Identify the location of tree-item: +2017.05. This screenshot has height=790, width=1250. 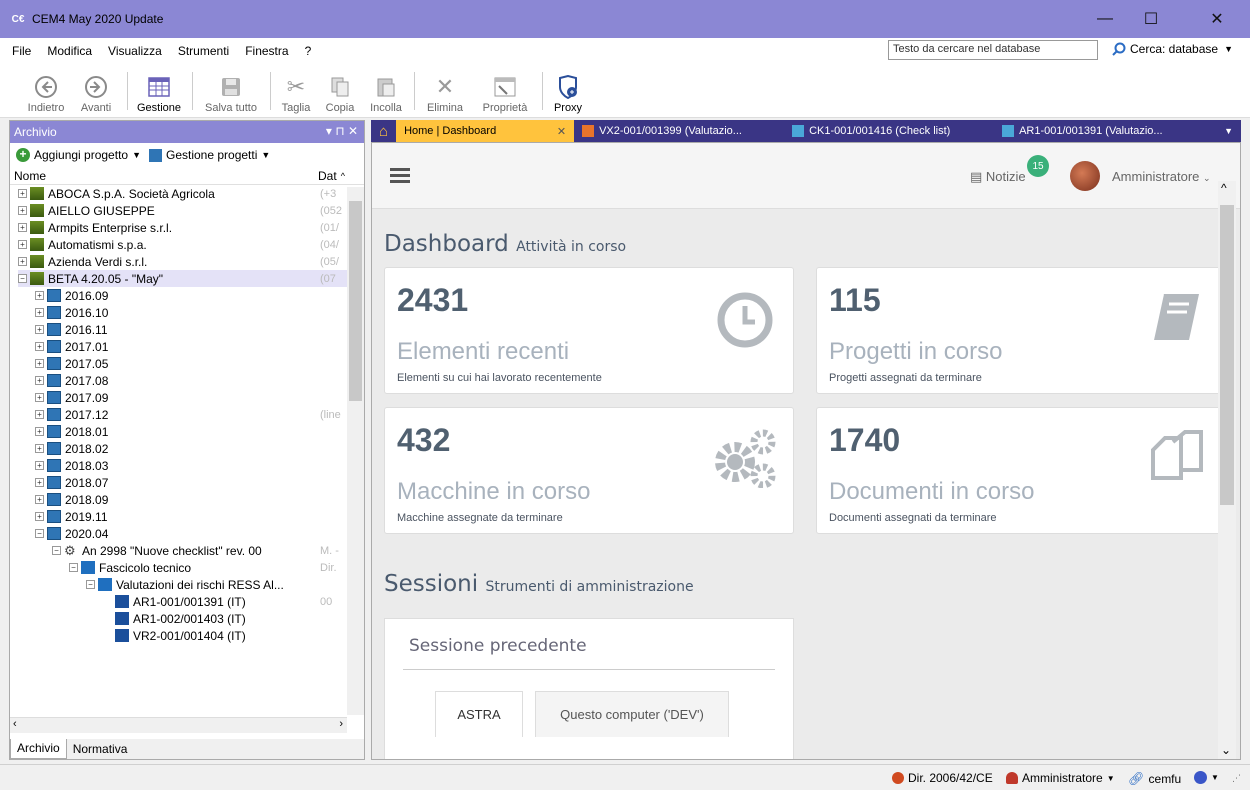
(71, 363).